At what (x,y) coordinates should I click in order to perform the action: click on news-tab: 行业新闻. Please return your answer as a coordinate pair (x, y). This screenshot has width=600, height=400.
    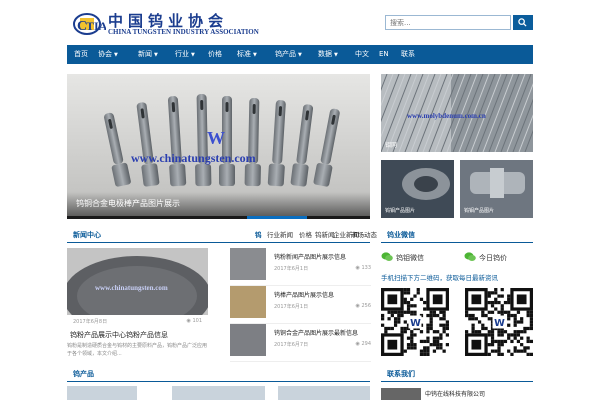
    Looking at the image, I should click on (280, 235).